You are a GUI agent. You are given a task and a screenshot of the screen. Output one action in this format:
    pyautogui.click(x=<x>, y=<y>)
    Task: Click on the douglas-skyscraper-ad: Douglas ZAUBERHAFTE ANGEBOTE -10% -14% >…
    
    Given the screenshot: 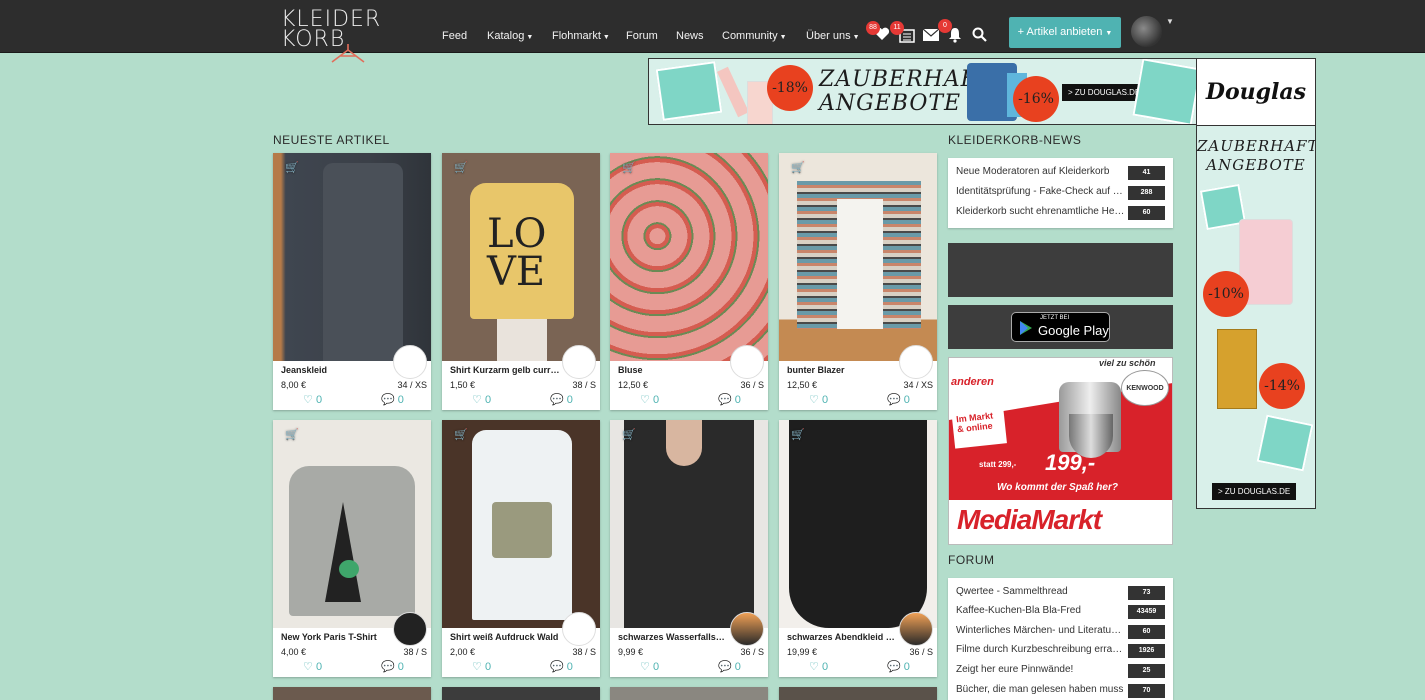 What is the action you would take?
    pyautogui.click(x=1256, y=283)
    